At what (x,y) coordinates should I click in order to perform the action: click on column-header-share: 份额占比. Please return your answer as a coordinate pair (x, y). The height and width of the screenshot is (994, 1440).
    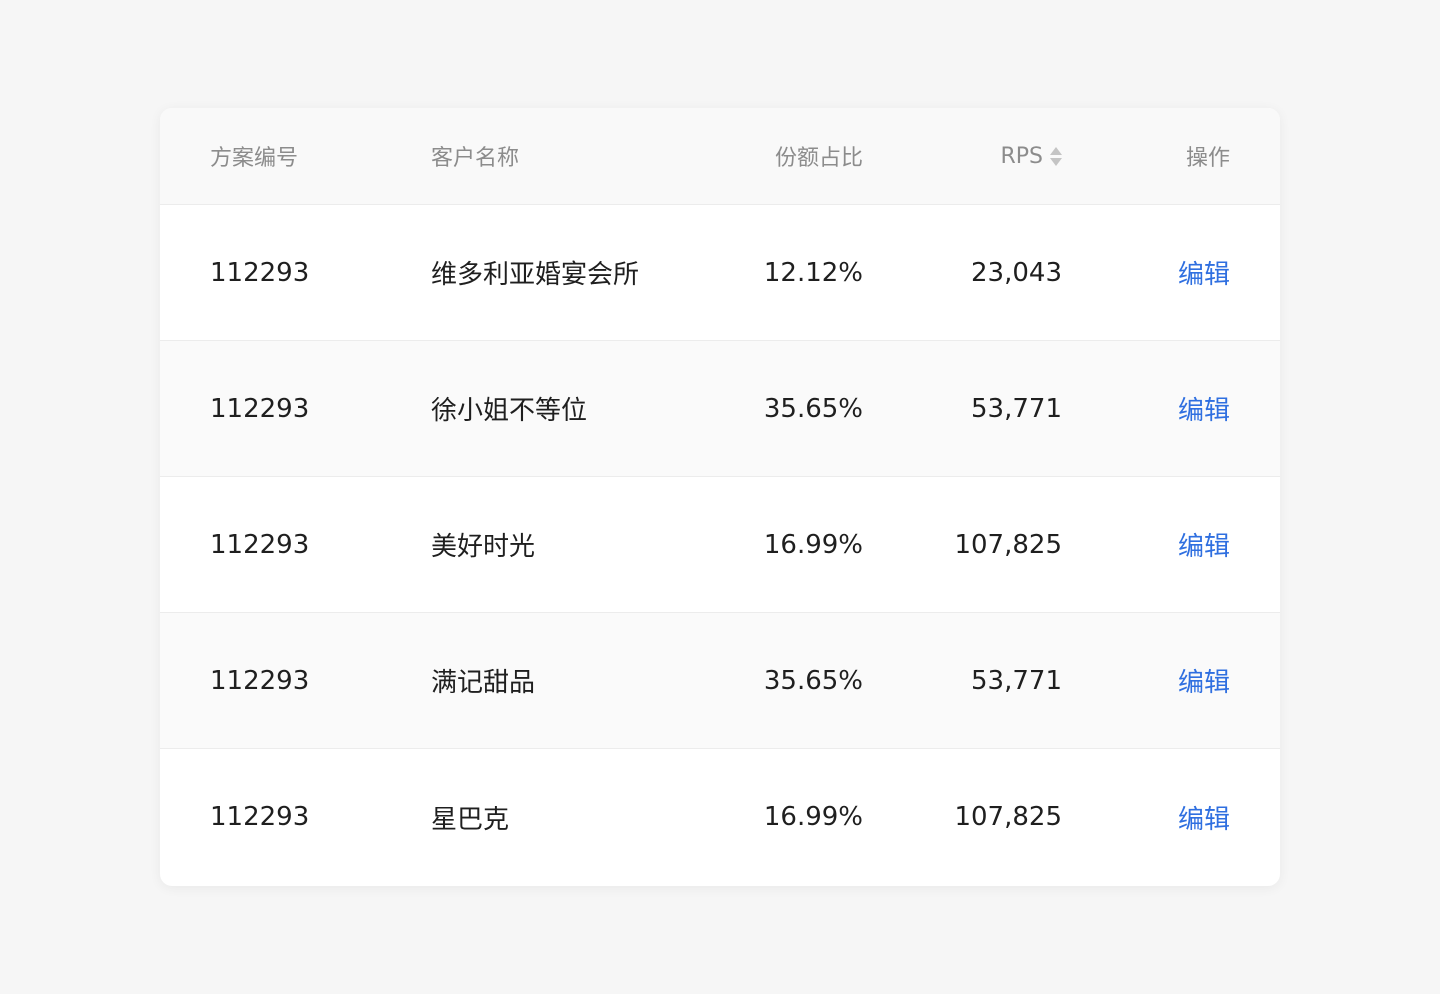
    Looking at the image, I should click on (818, 158).